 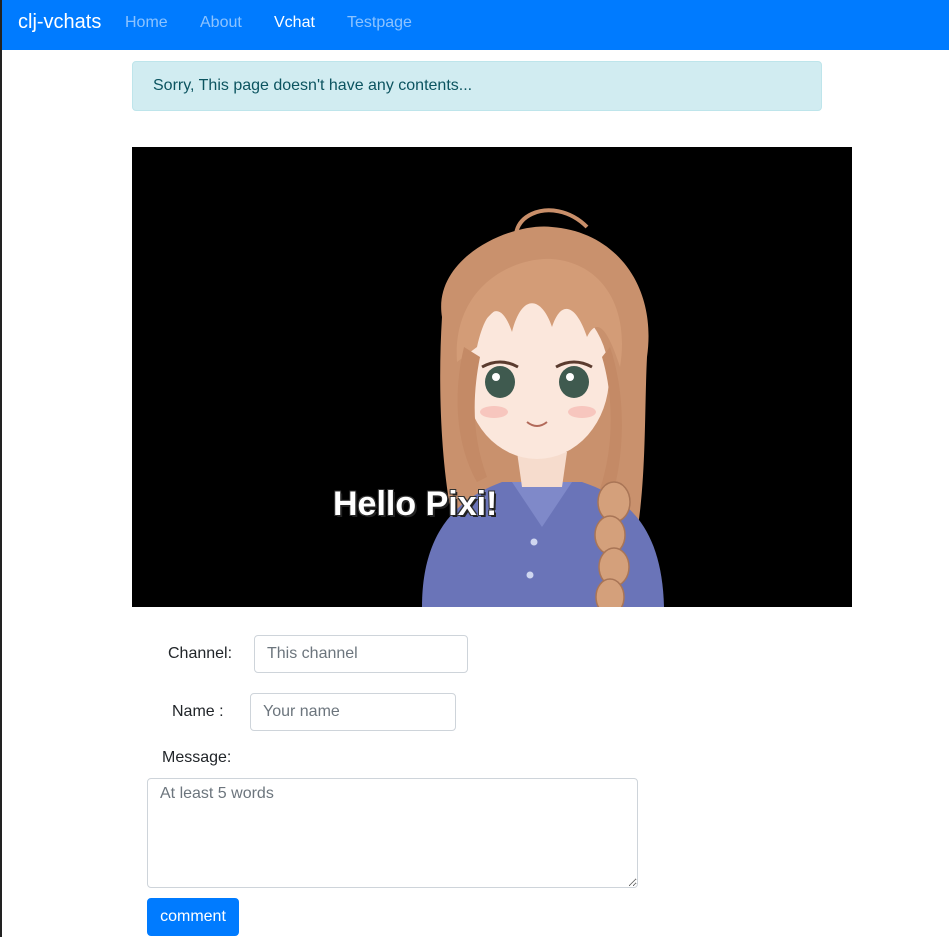 I want to click on stage-text: Hello Pixi!, so click(x=415, y=504).